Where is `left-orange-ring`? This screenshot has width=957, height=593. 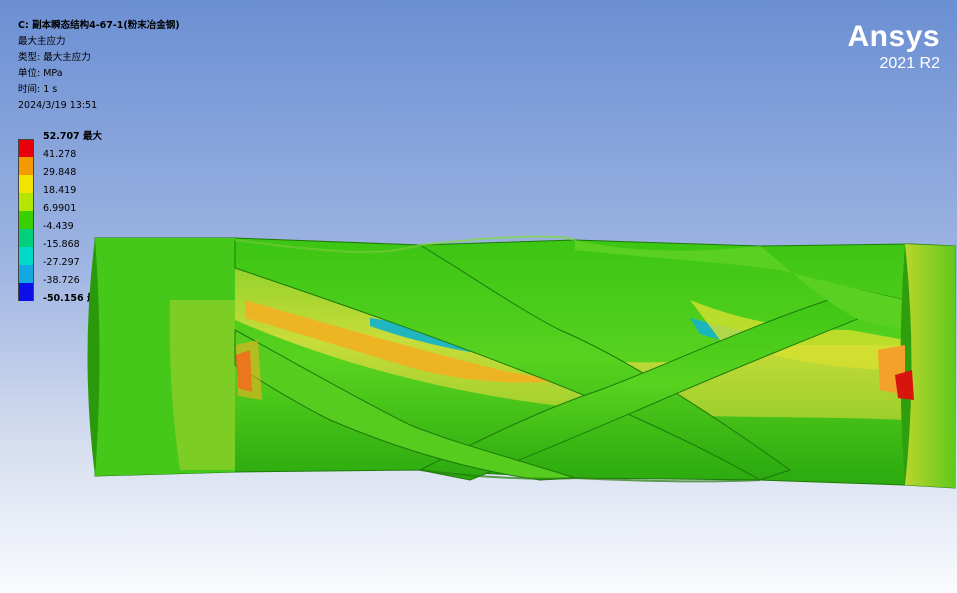 left-orange-ring is located at coordinates (249, 370).